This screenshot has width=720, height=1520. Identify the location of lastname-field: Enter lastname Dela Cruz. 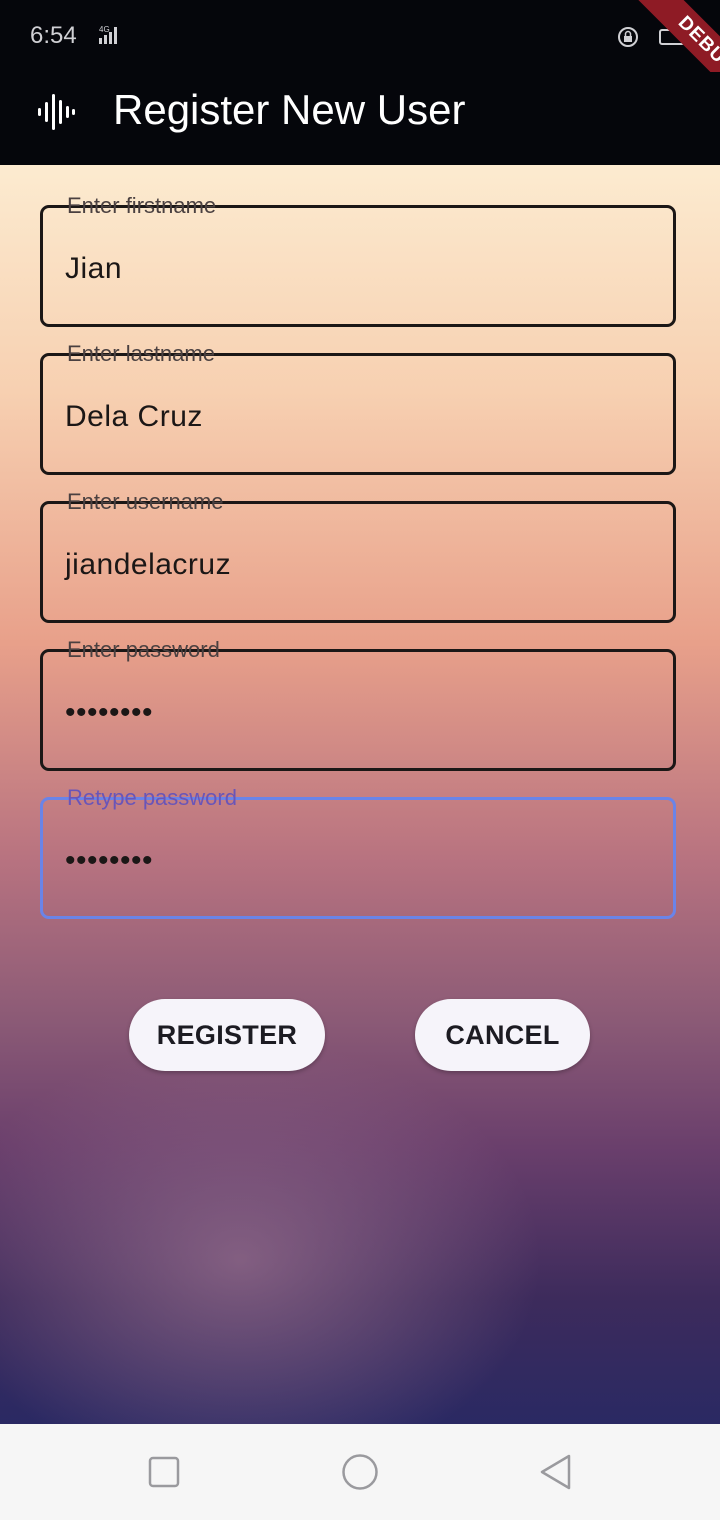
(358, 408).